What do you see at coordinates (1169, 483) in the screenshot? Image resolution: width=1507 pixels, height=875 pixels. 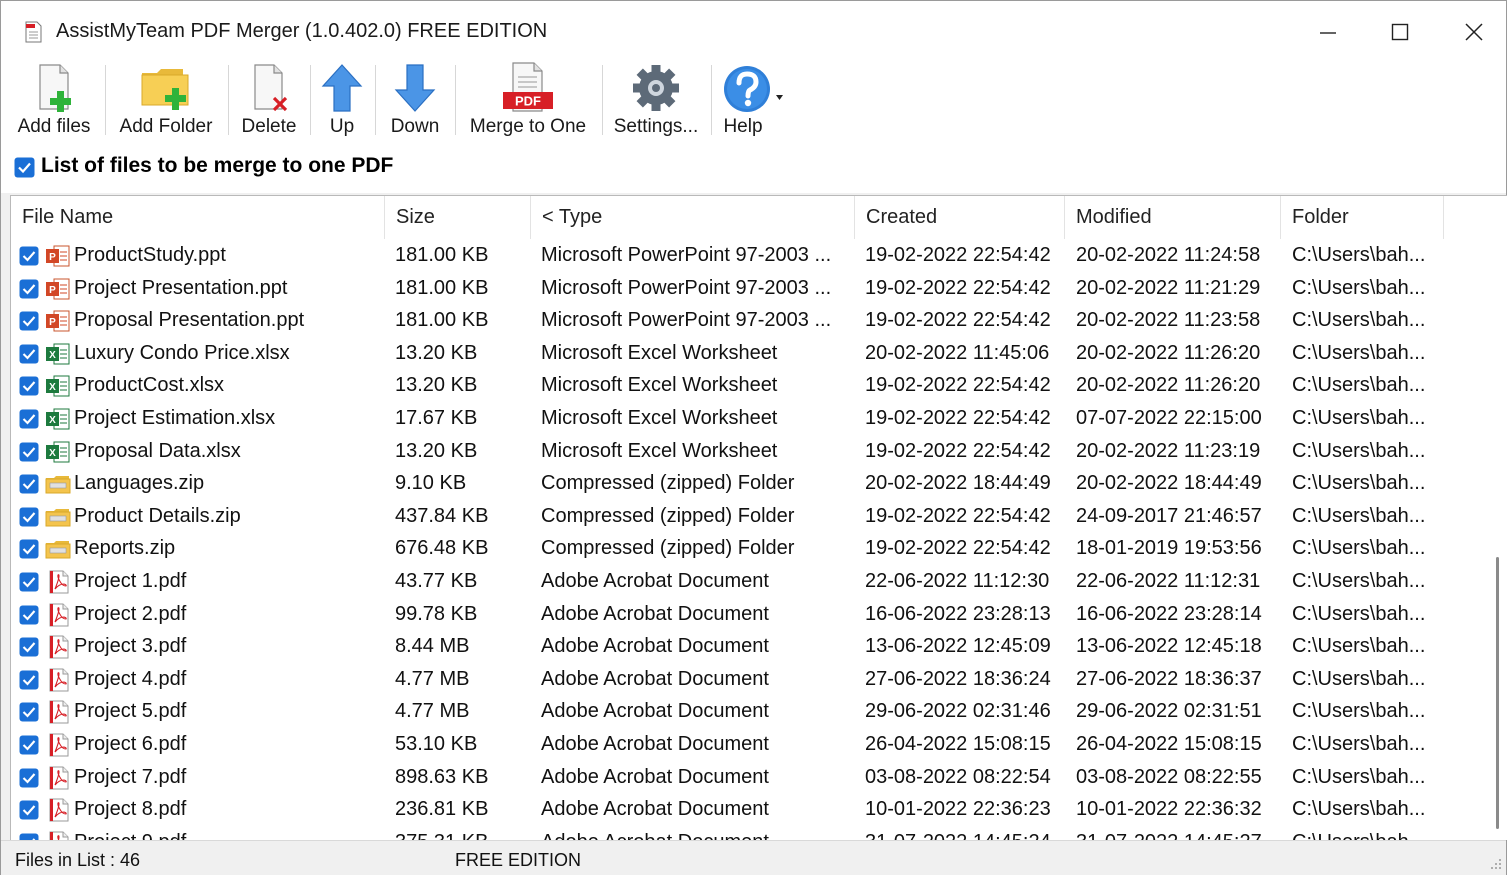 I see `cell-modified: 20-02-2022 18:44:49` at bounding box center [1169, 483].